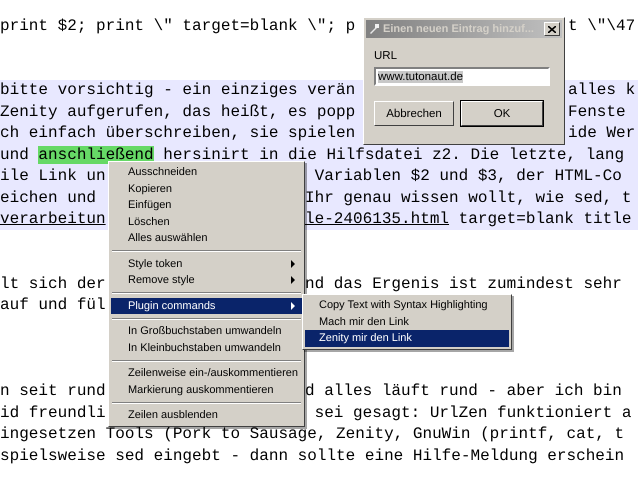 This screenshot has width=638, height=480. Describe the element at coordinates (502, 113) in the screenshot. I see `dialog-button: OK` at that location.